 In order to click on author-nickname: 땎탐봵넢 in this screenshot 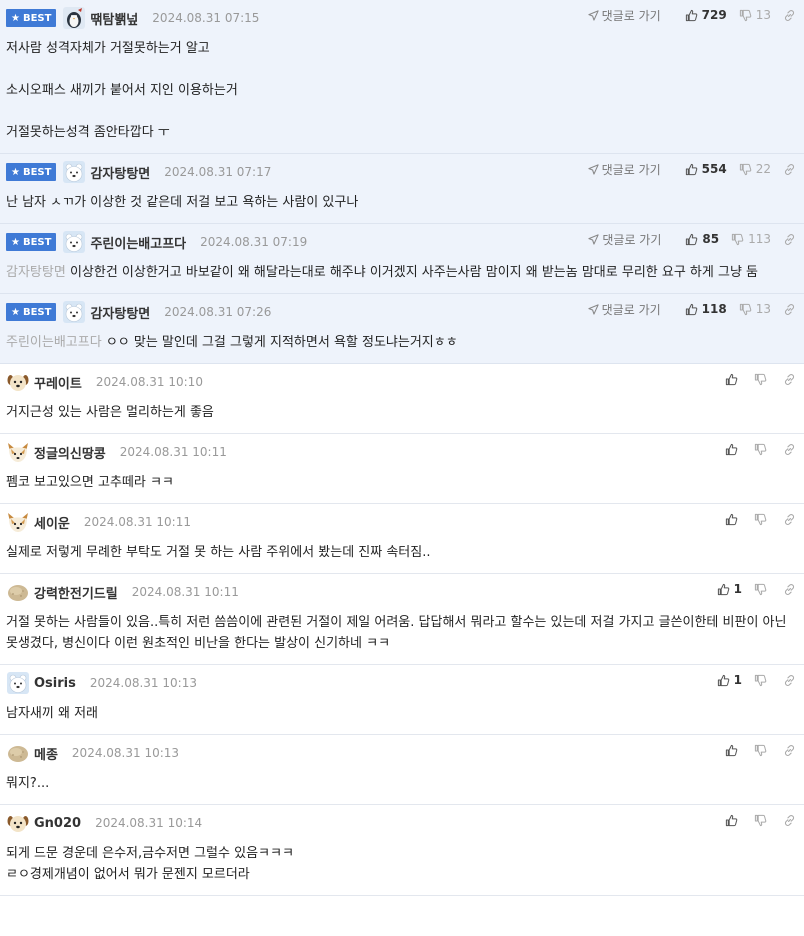, I will do `click(114, 18)`.